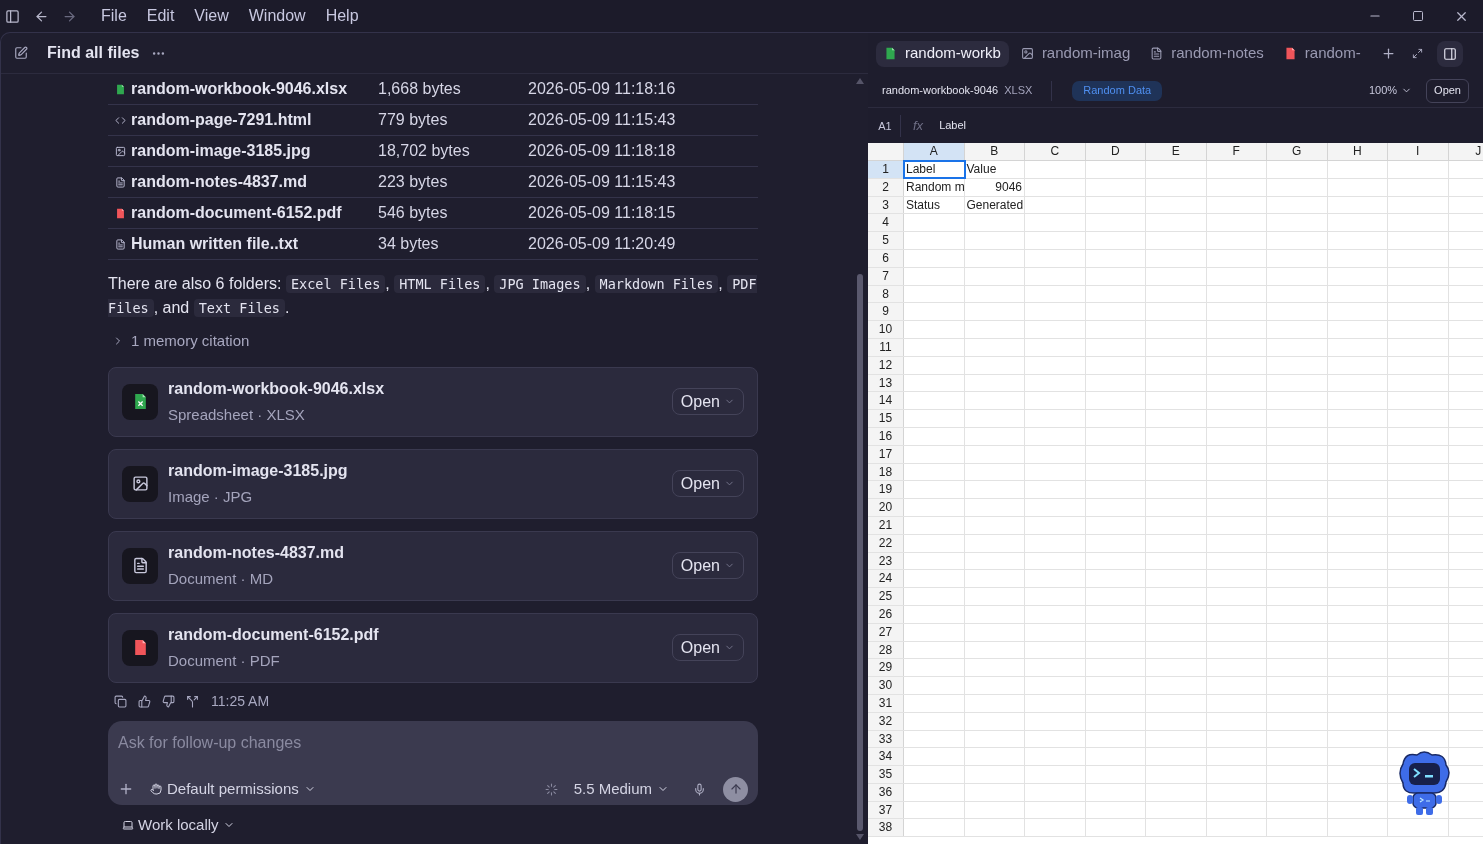  Describe the element at coordinates (433, 565) in the screenshot. I see `file-card: random-notes-4837.md Document · MD Open` at that location.